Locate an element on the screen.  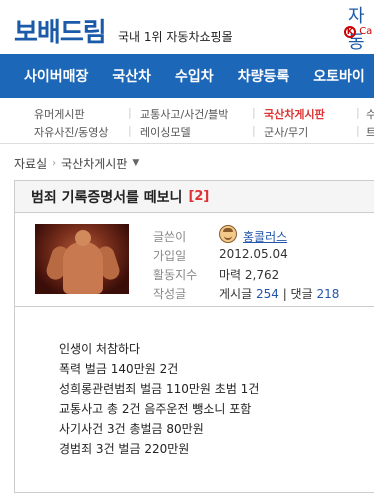
site-header: 보배드림 국내 1위 자동차쇼핑몰 자동 K Ca is located at coordinates (187, 27).